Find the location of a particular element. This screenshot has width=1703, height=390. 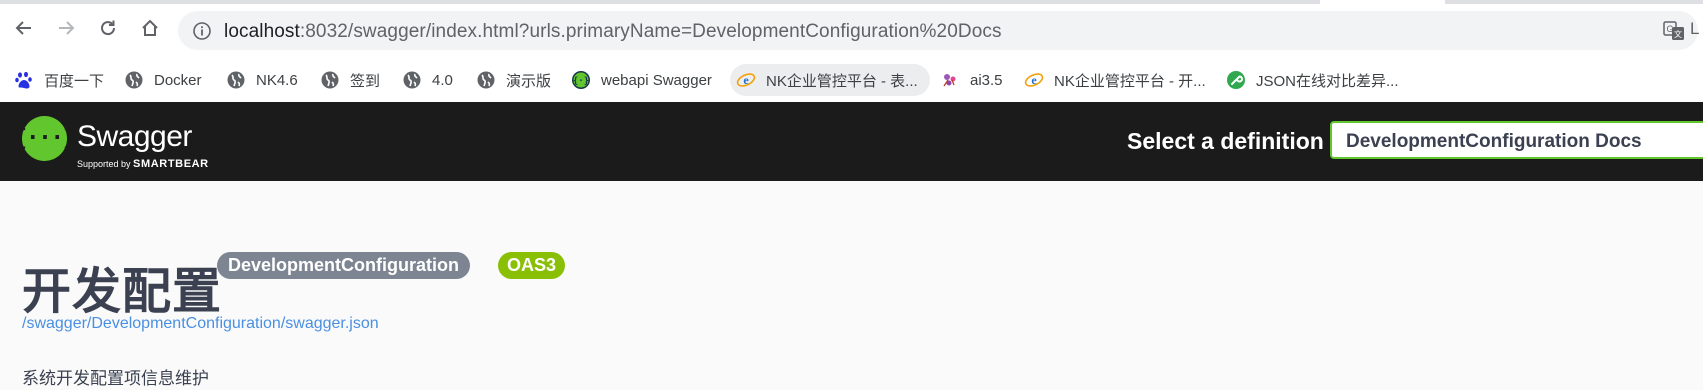

forward-button is located at coordinates (66, 28).